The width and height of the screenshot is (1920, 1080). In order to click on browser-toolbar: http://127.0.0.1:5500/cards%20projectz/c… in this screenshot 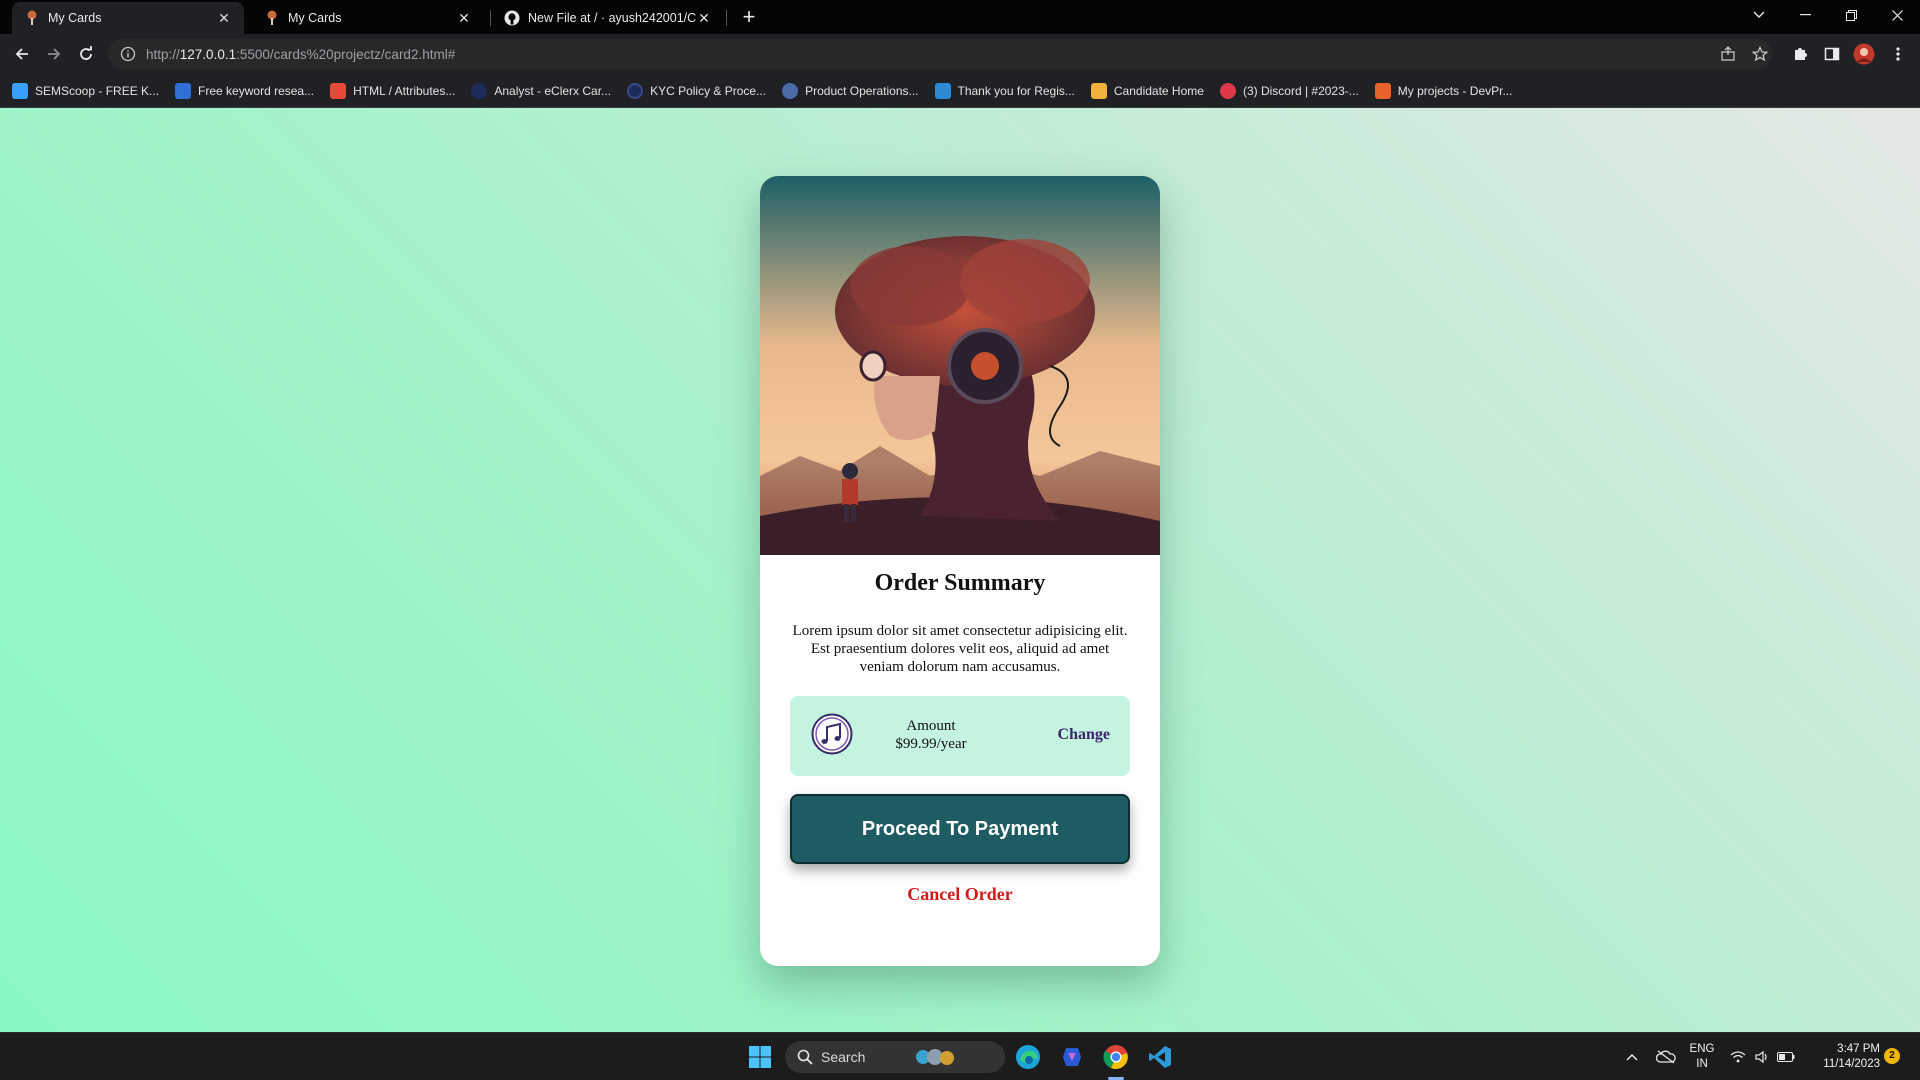, I will do `click(960, 54)`.